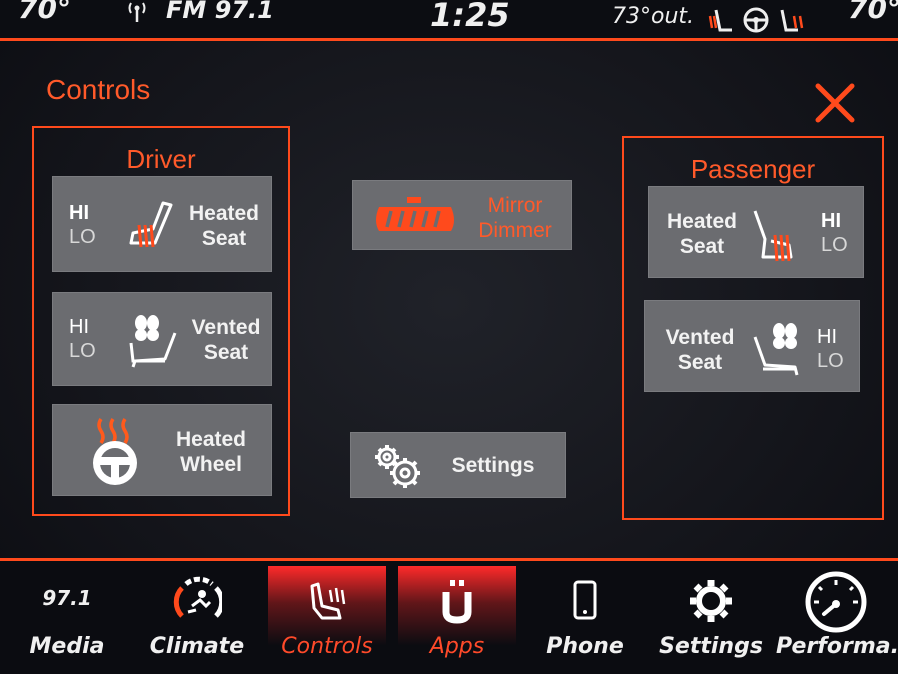 This screenshot has width=898, height=674. What do you see at coordinates (137, 12) in the screenshot?
I see `radio-signal-icon` at bounding box center [137, 12].